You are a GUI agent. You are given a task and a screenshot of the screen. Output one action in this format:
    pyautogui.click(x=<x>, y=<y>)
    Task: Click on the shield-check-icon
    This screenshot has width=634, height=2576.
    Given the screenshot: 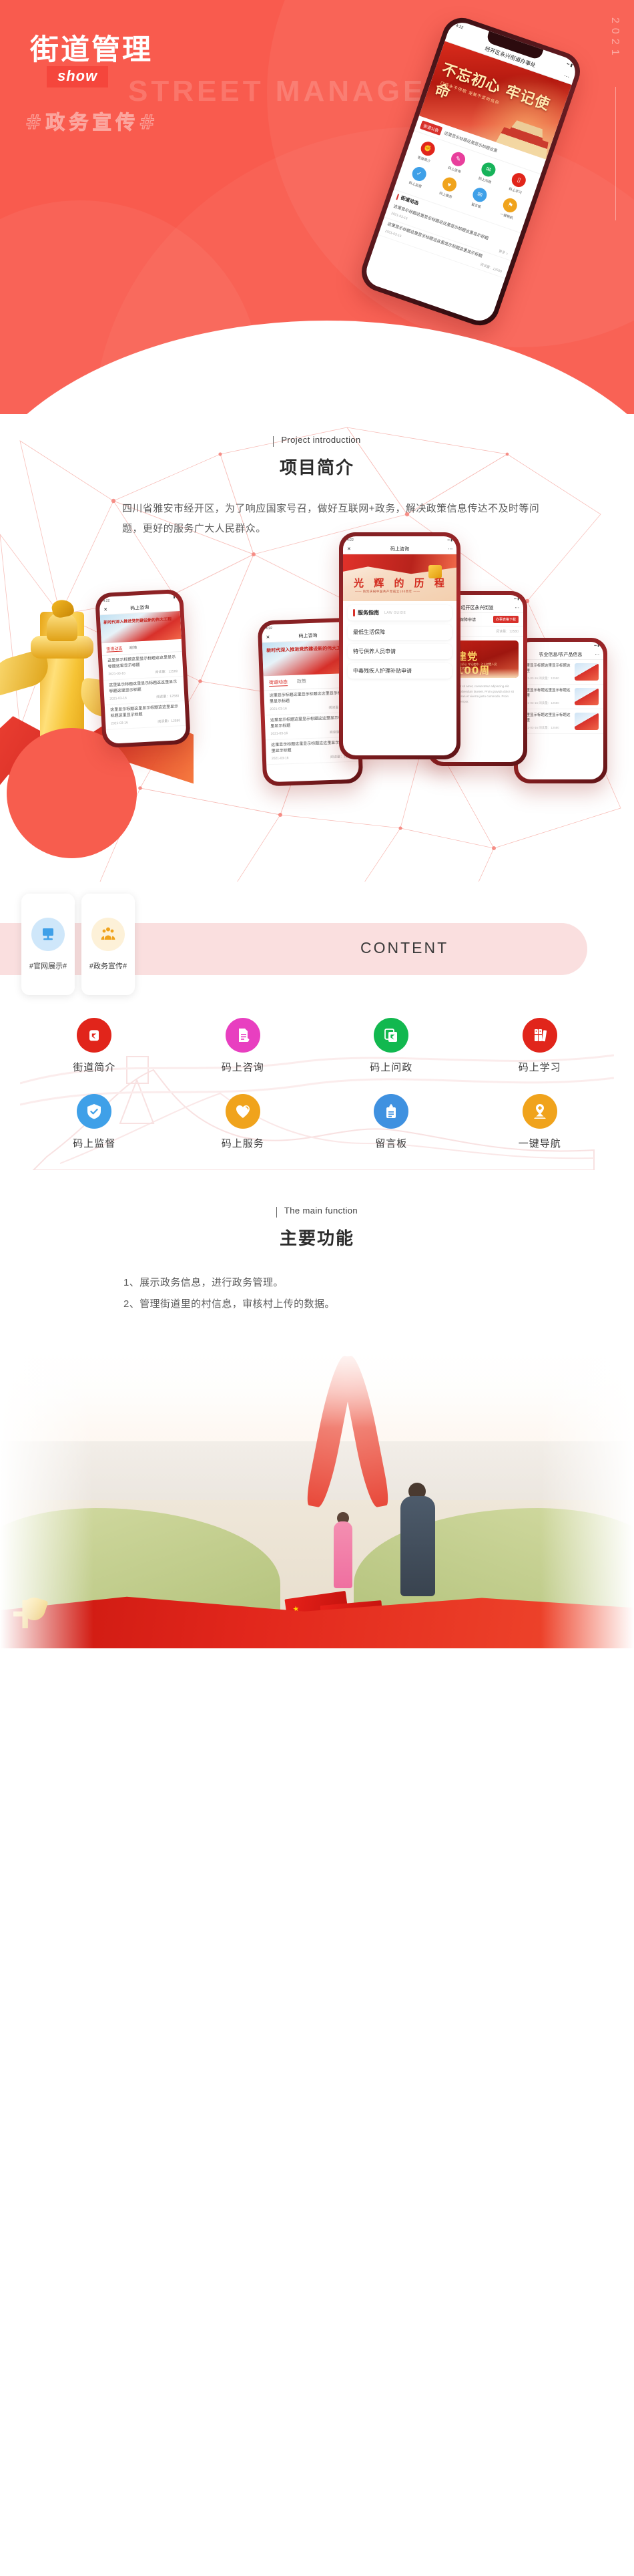 What is the action you would take?
    pyautogui.click(x=94, y=1111)
    